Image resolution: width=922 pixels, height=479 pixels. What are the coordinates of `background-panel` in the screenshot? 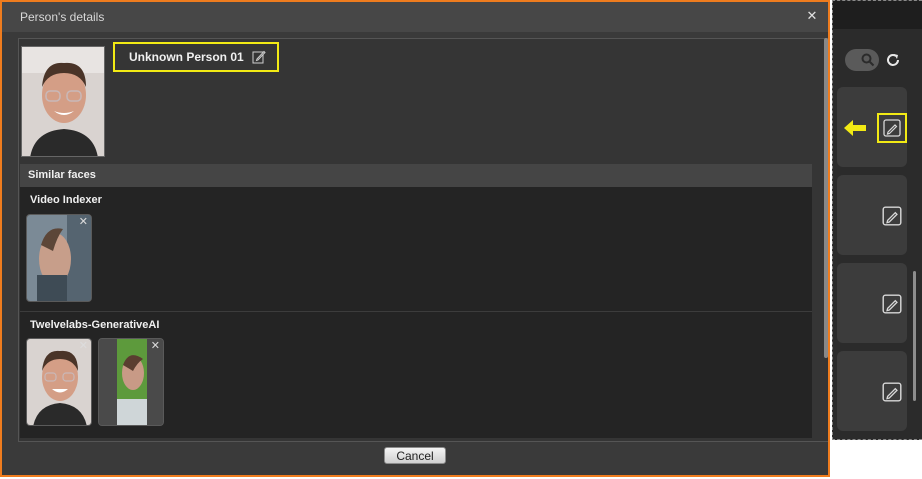 It's located at (877, 220).